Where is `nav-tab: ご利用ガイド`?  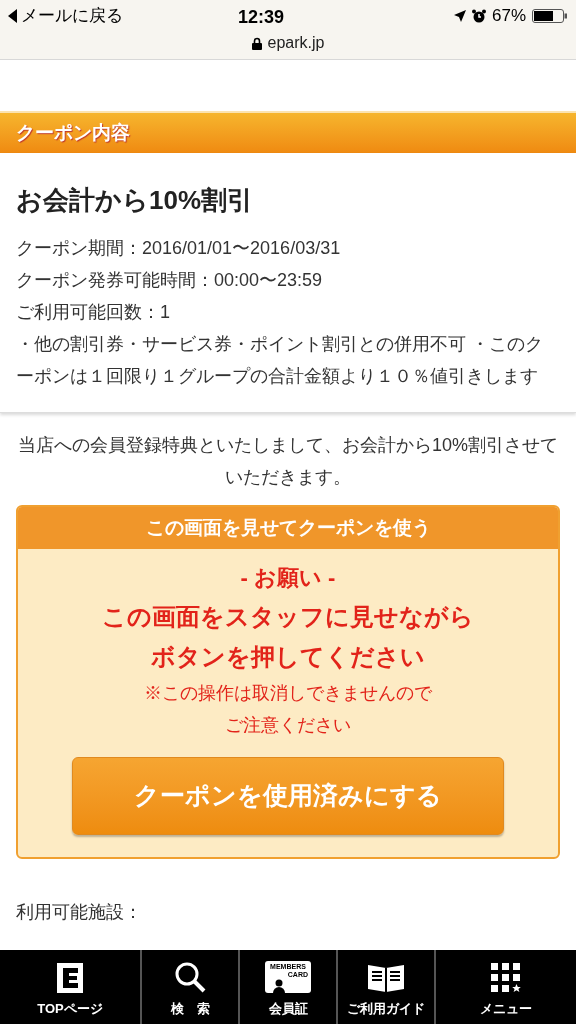
nav-tab: ご利用ガイド is located at coordinates (385, 987).